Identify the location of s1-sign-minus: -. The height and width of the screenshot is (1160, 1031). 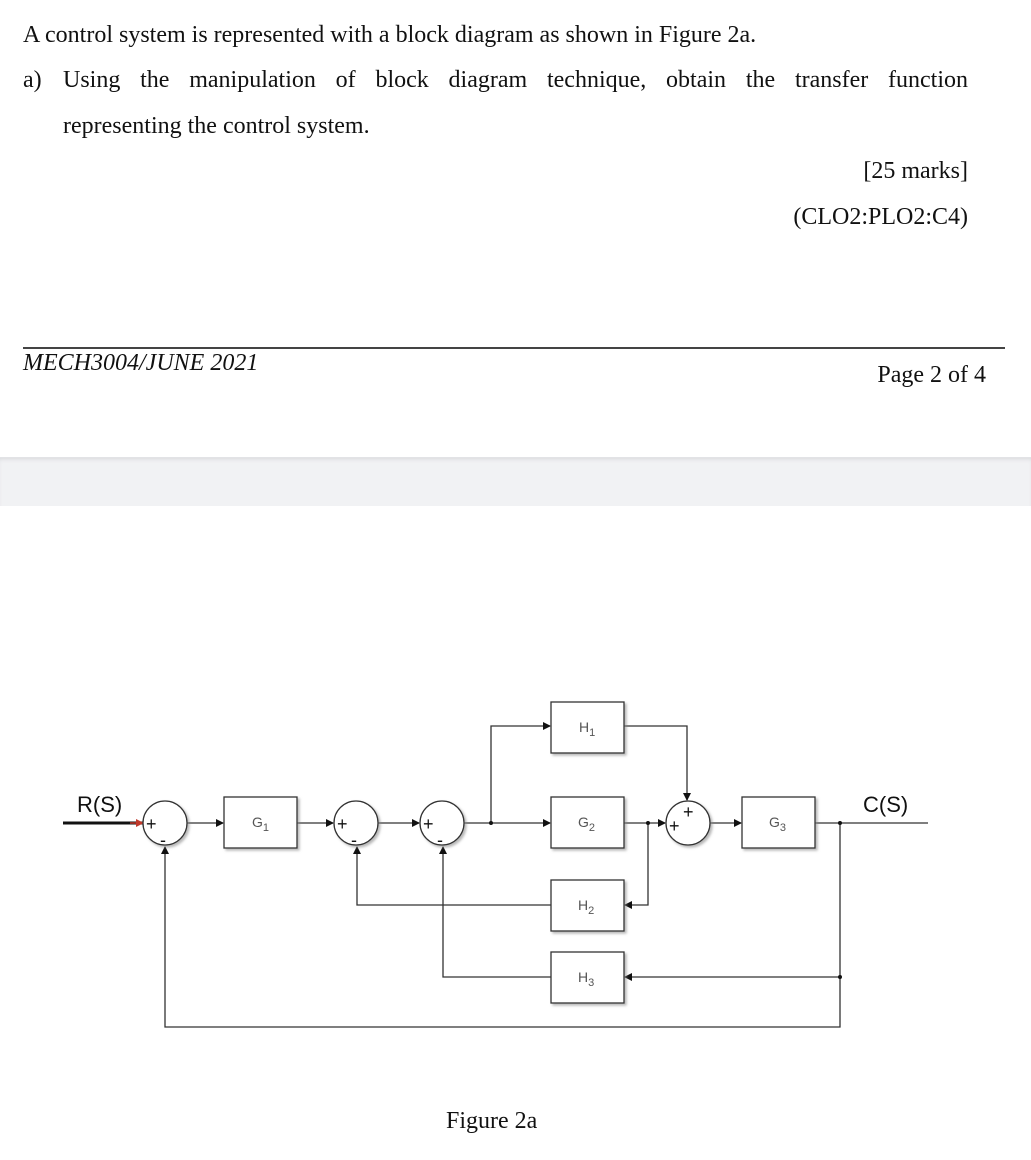
(163, 840).